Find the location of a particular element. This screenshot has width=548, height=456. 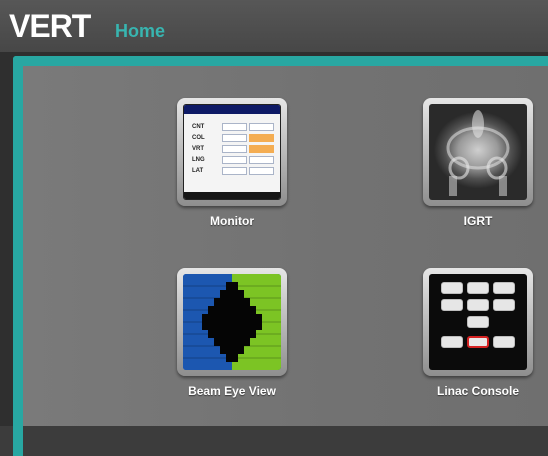

monitor-row-label: COL is located at coordinates (198, 137).